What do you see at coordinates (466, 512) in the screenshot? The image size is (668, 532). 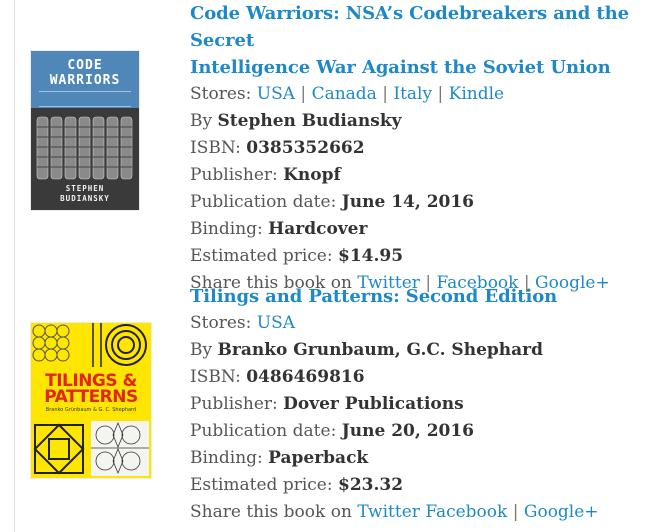 I see `share-facebook-link: Facebook` at bounding box center [466, 512].